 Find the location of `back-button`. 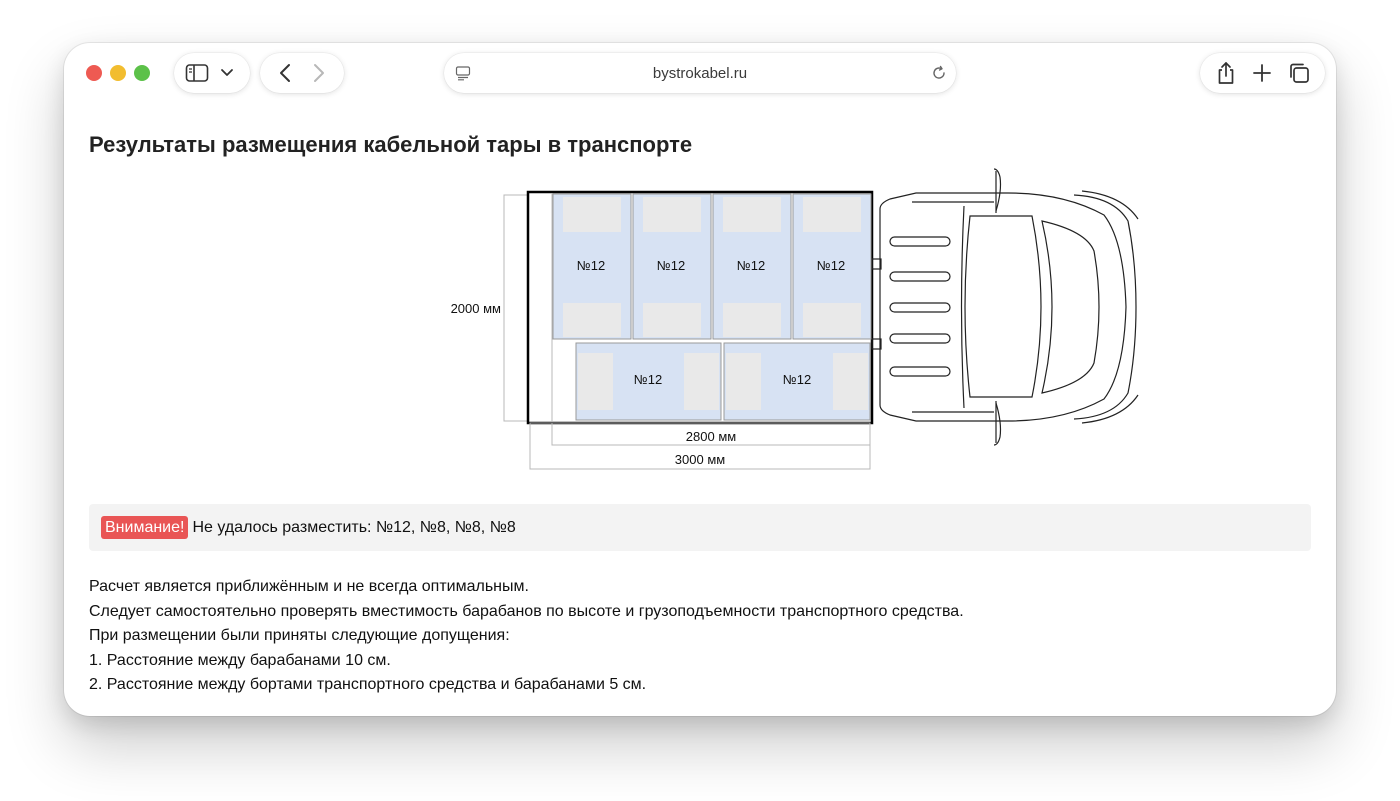

back-button is located at coordinates (285, 73).